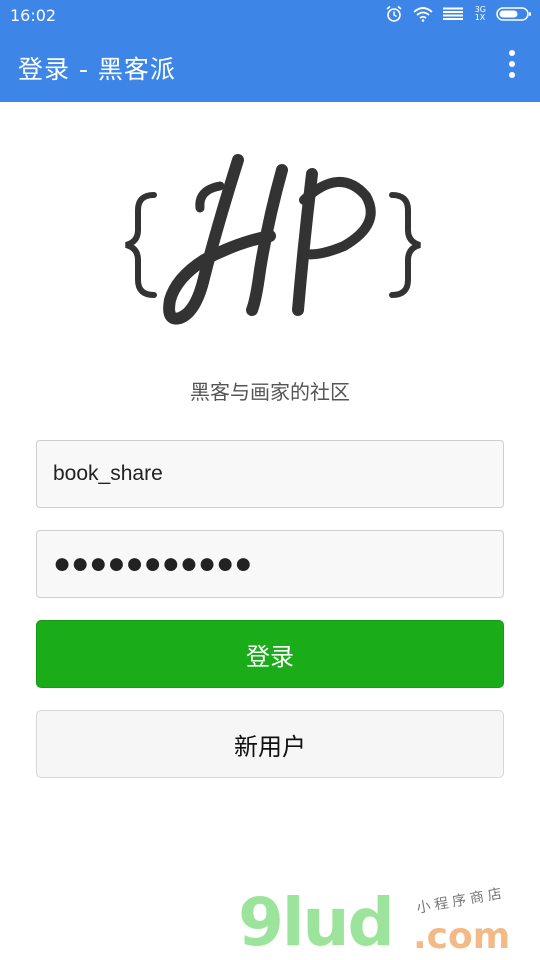 This screenshot has width=540, height=960. What do you see at coordinates (270, 744) in the screenshot?
I see `new-user-button: 新用户` at bounding box center [270, 744].